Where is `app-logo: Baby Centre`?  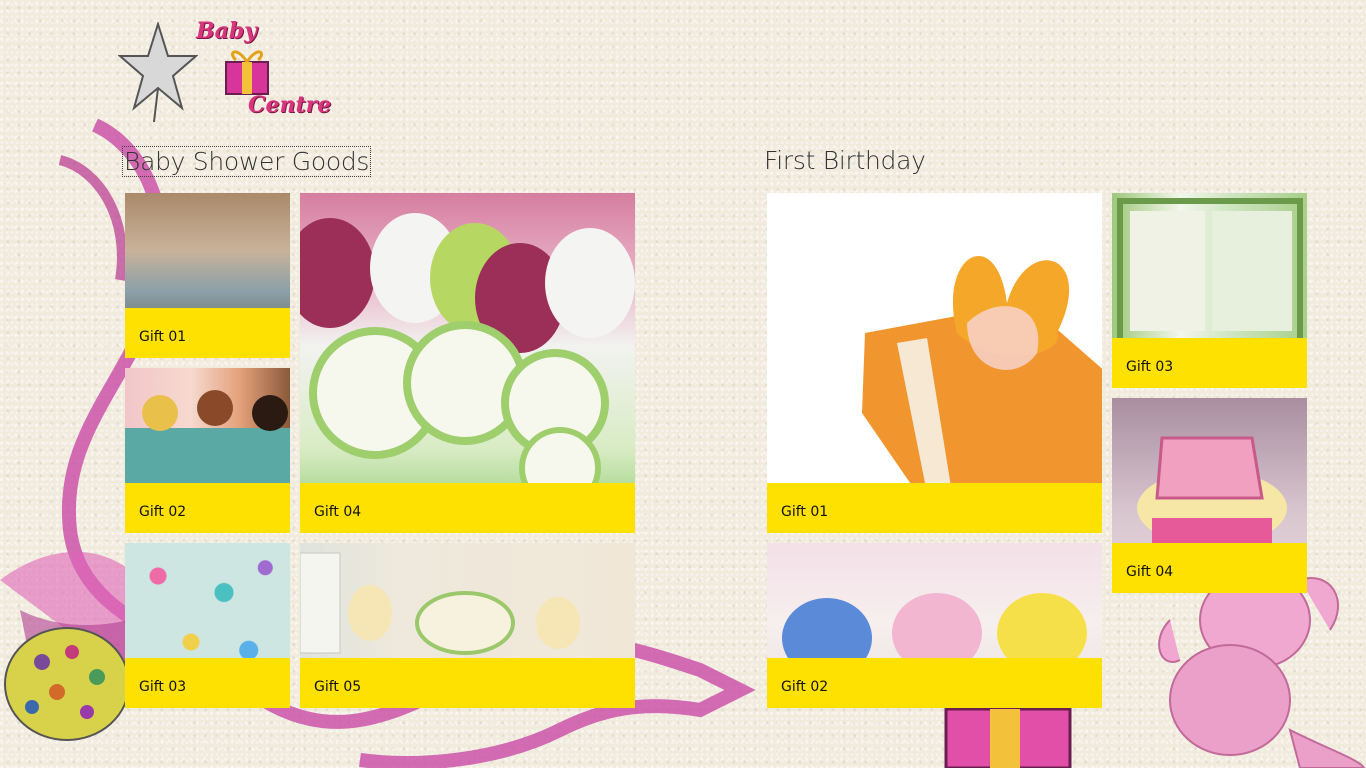 app-logo: Baby Centre is located at coordinates (228, 73).